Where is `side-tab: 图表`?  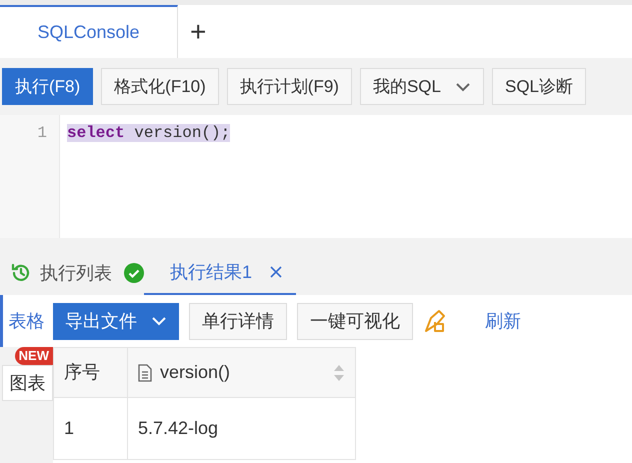
side-tab: 图表 is located at coordinates (27, 383).